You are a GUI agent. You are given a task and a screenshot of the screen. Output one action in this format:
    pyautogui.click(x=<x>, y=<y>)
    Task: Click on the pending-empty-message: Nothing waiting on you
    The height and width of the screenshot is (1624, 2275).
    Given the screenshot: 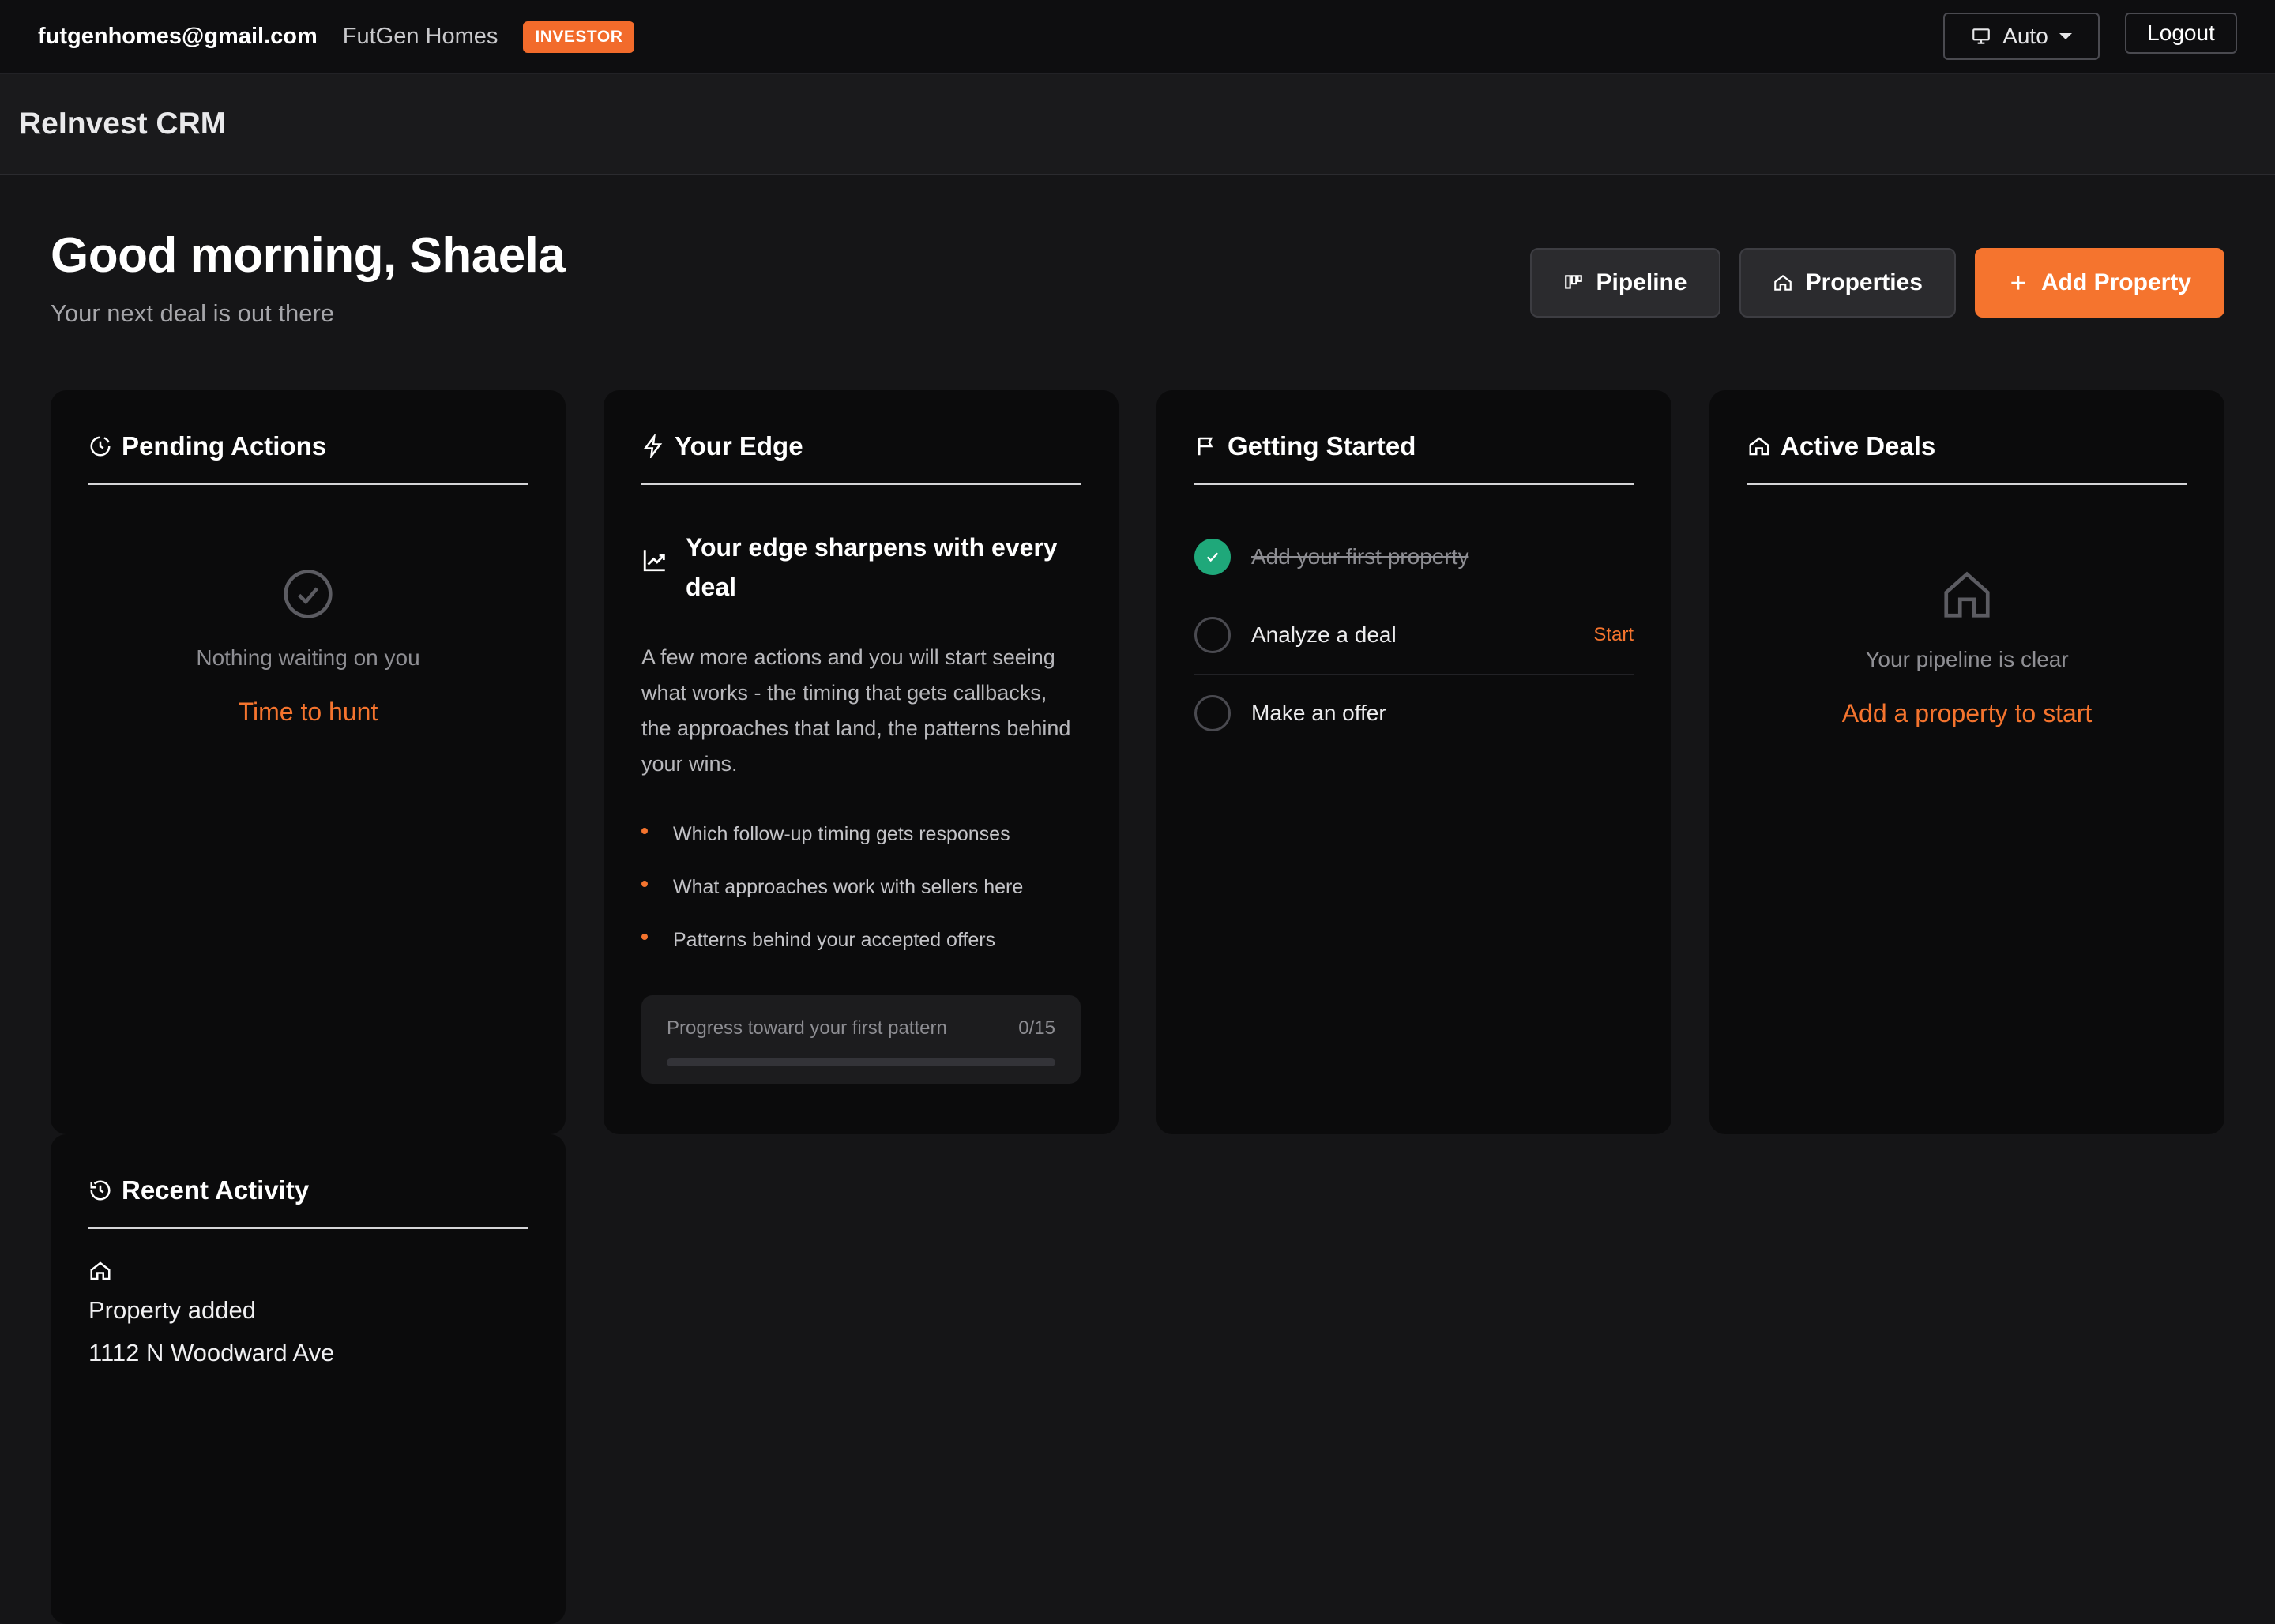 What is the action you would take?
    pyautogui.click(x=308, y=657)
    